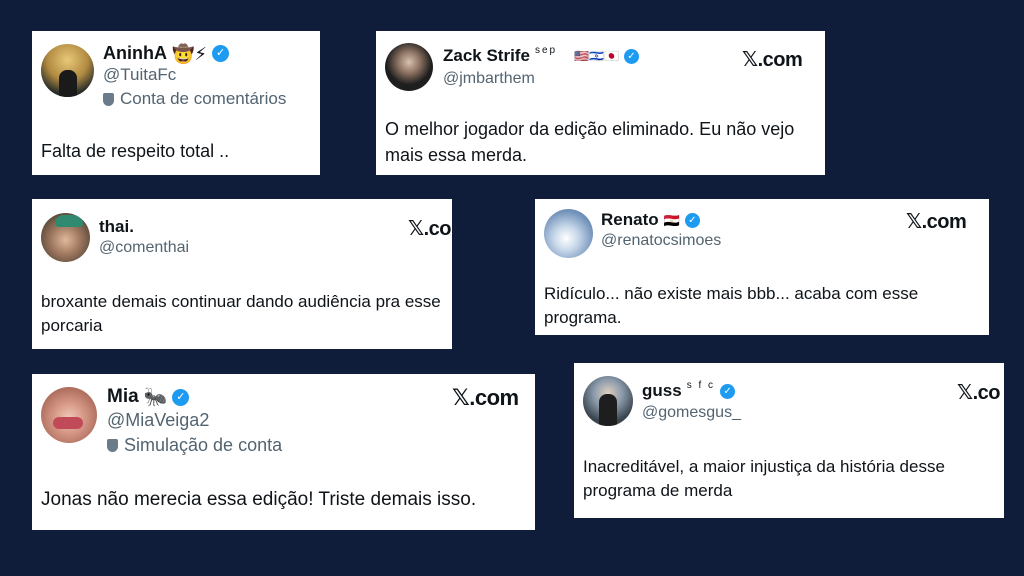  I want to click on display-name: Renato 🇪🇬 ✓, so click(650, 220).